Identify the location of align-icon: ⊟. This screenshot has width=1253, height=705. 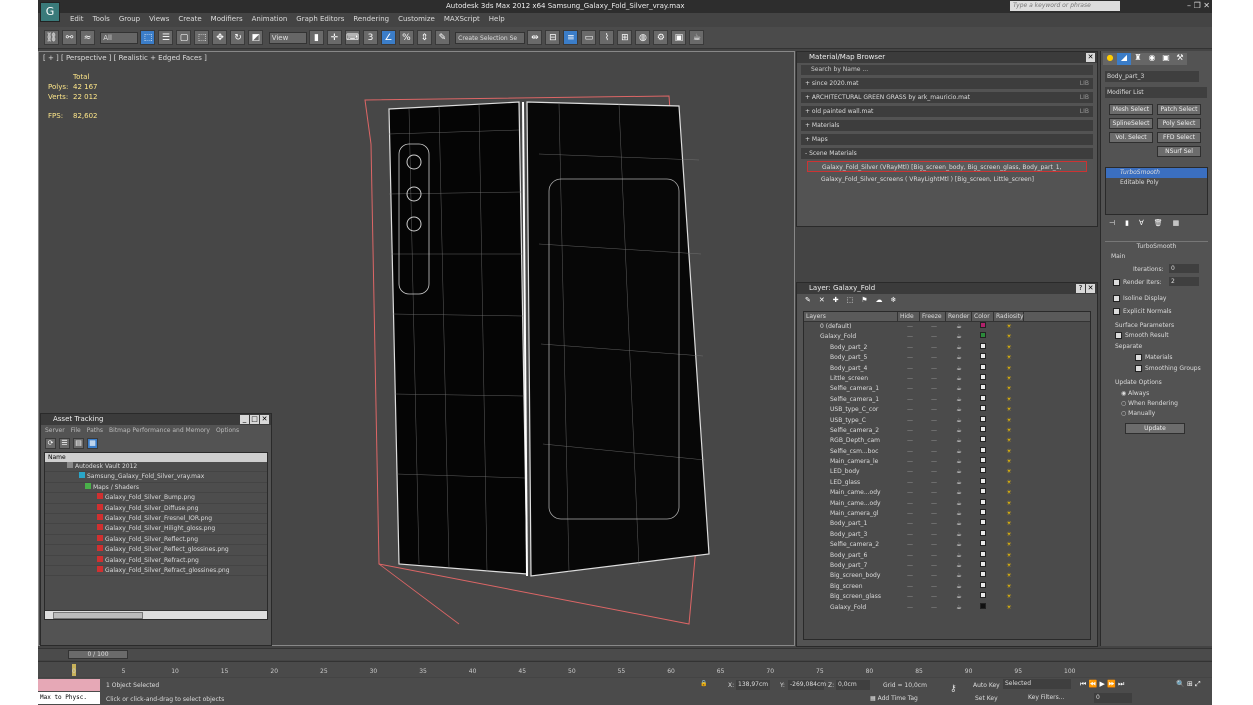
(553, 37).